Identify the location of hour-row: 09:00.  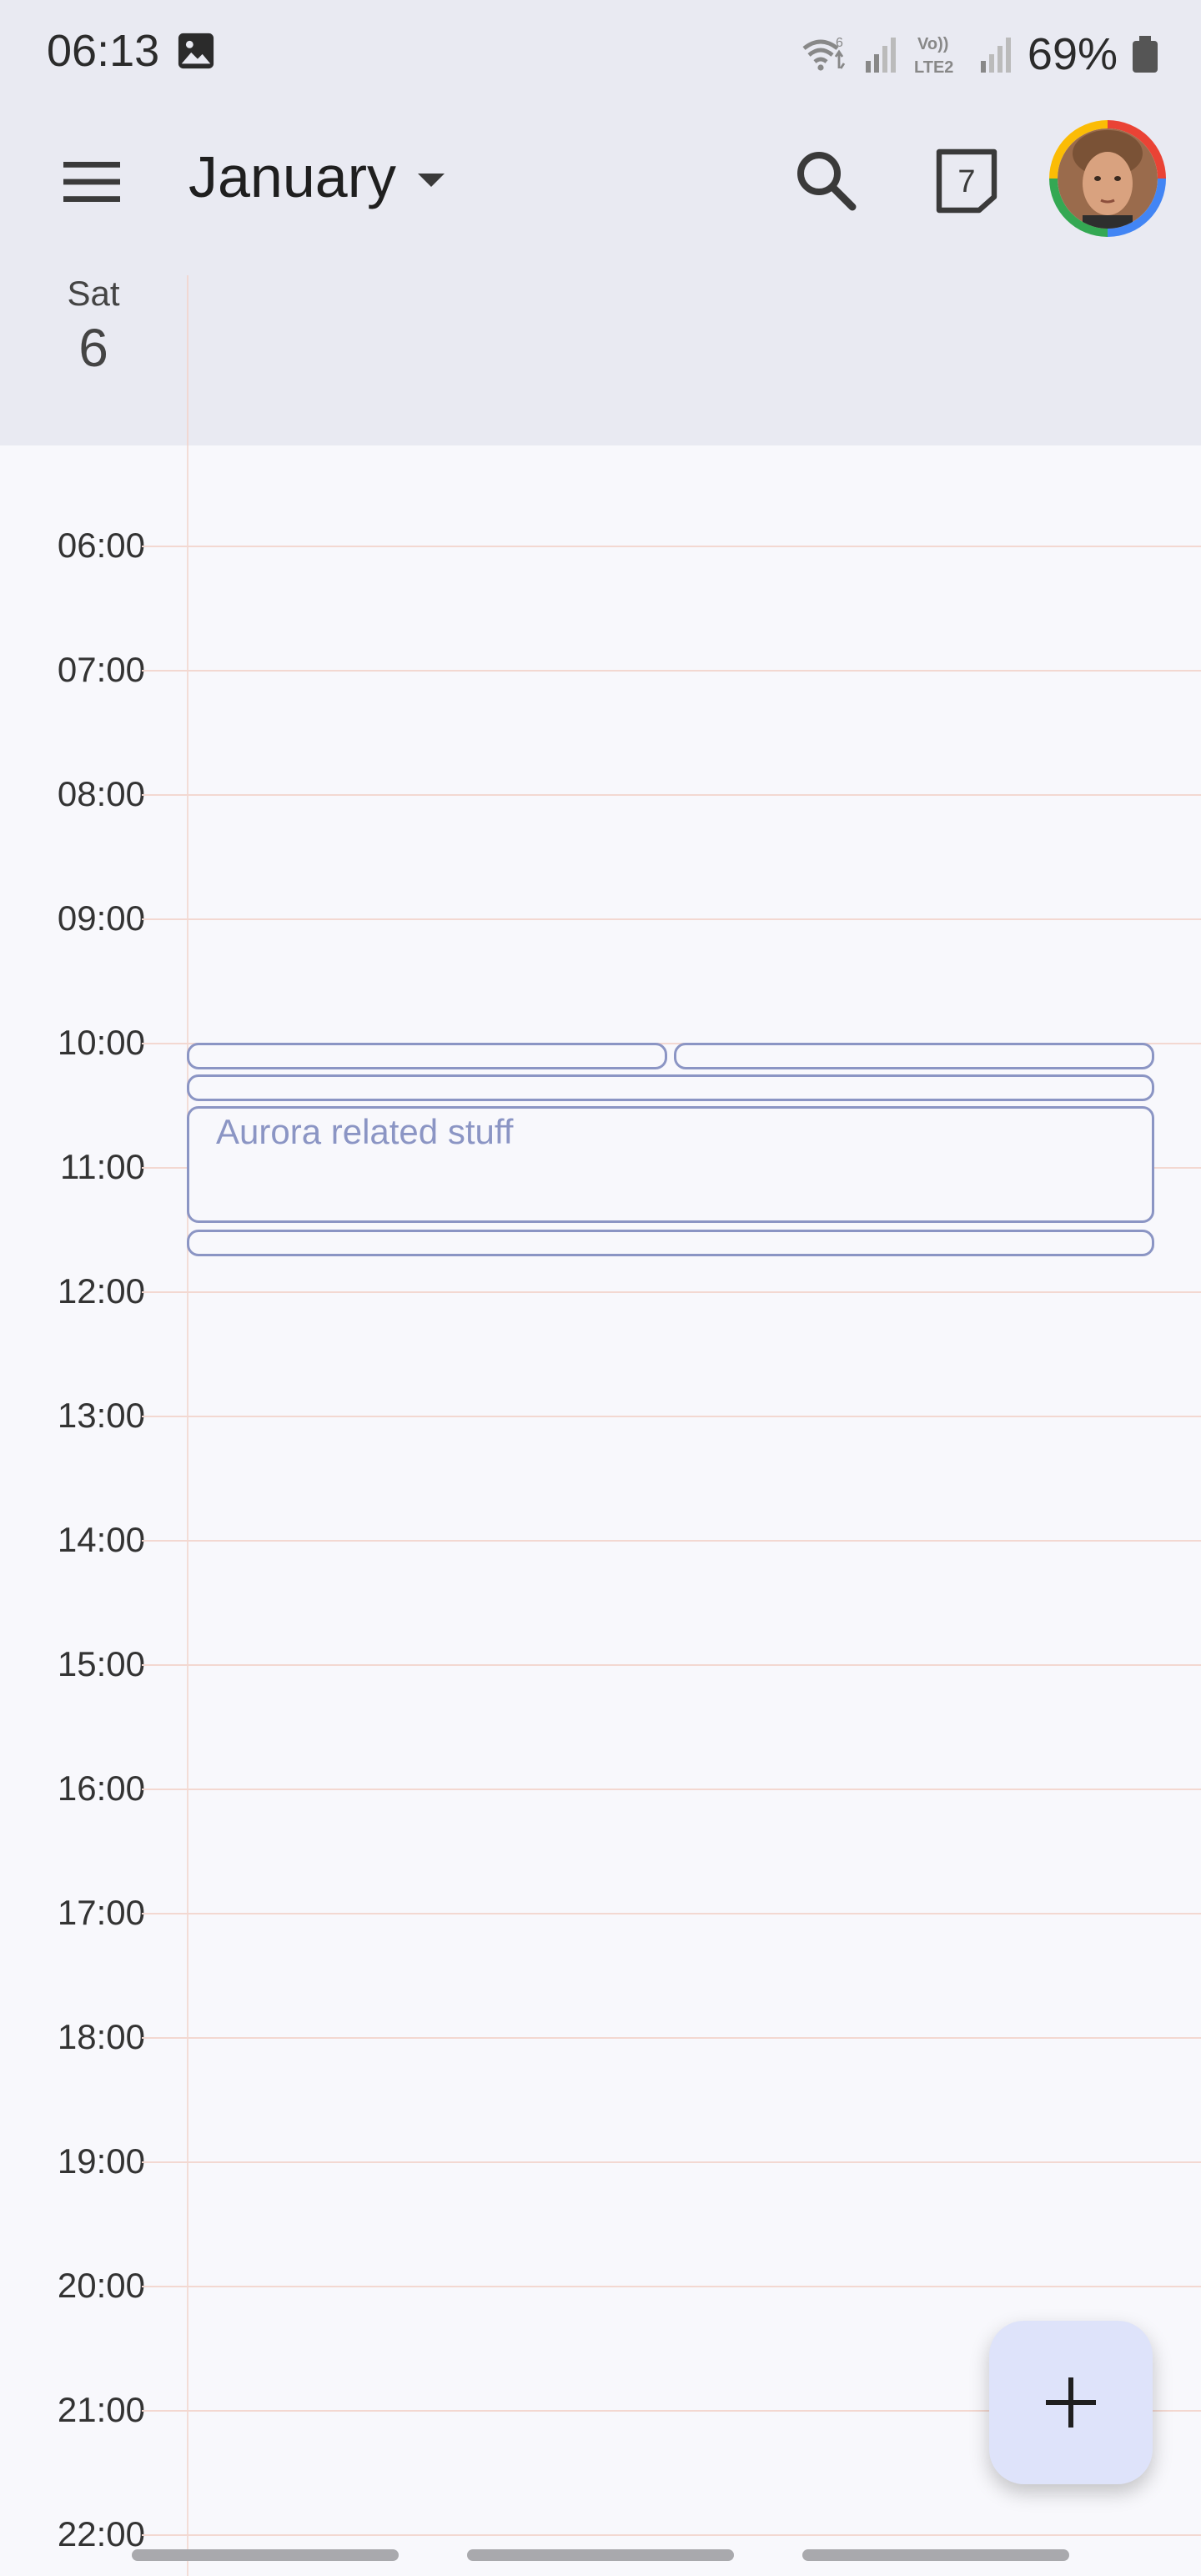
(601, 918).